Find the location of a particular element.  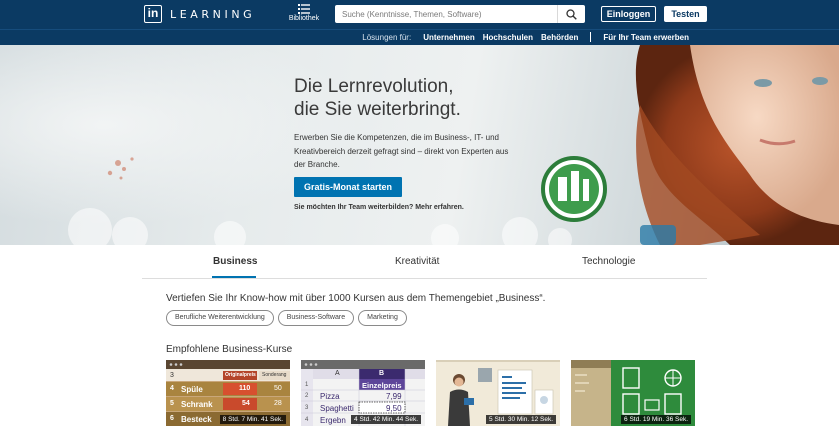

sheet-cell-name: Besteck is located at coordinates (196, 419).